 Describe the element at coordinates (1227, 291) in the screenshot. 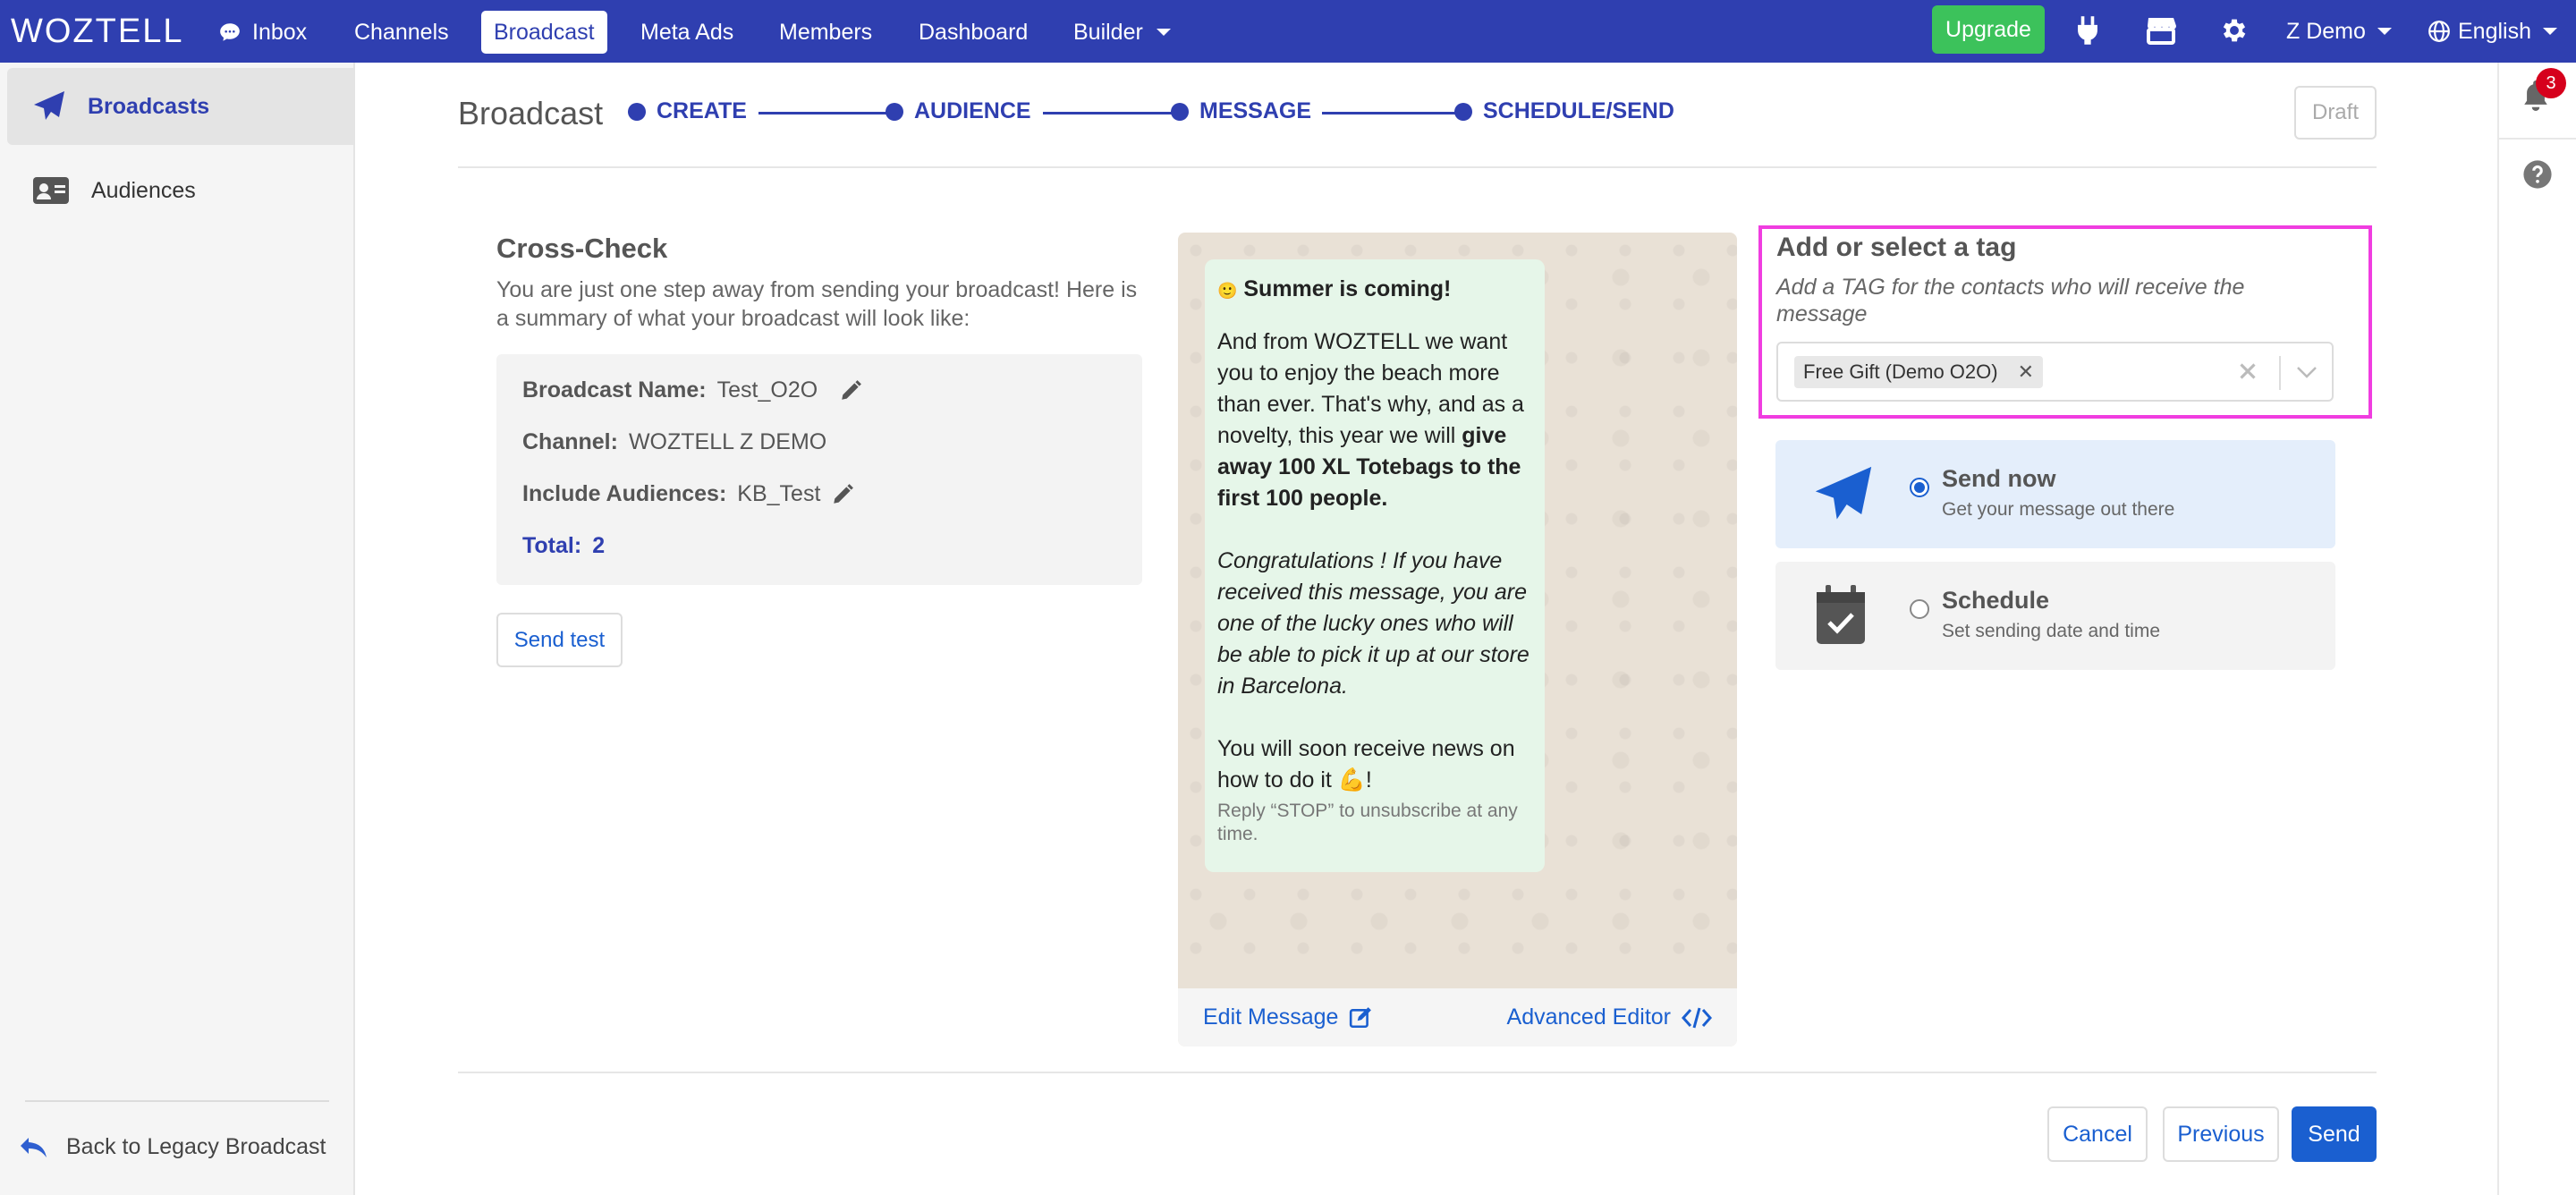

I see `emoji: 🙂` at that location.